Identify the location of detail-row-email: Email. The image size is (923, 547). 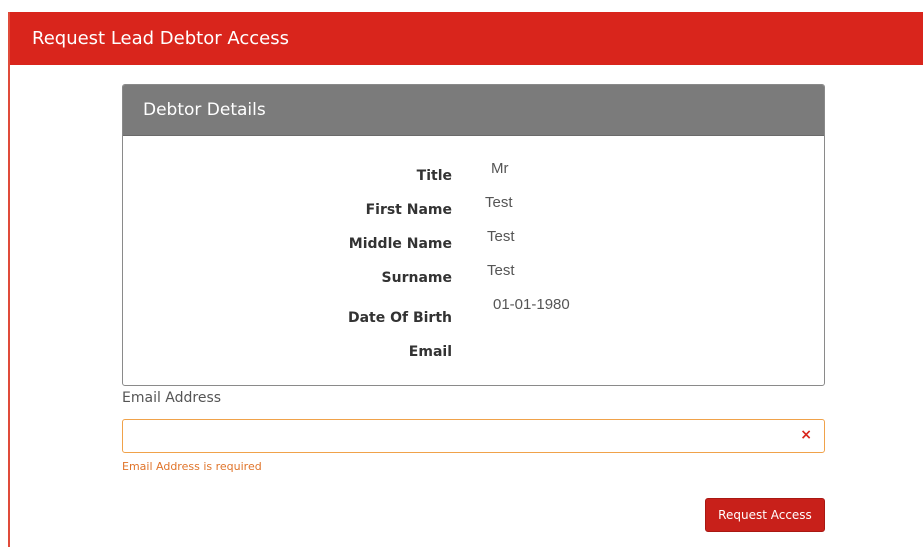
(473, 351).